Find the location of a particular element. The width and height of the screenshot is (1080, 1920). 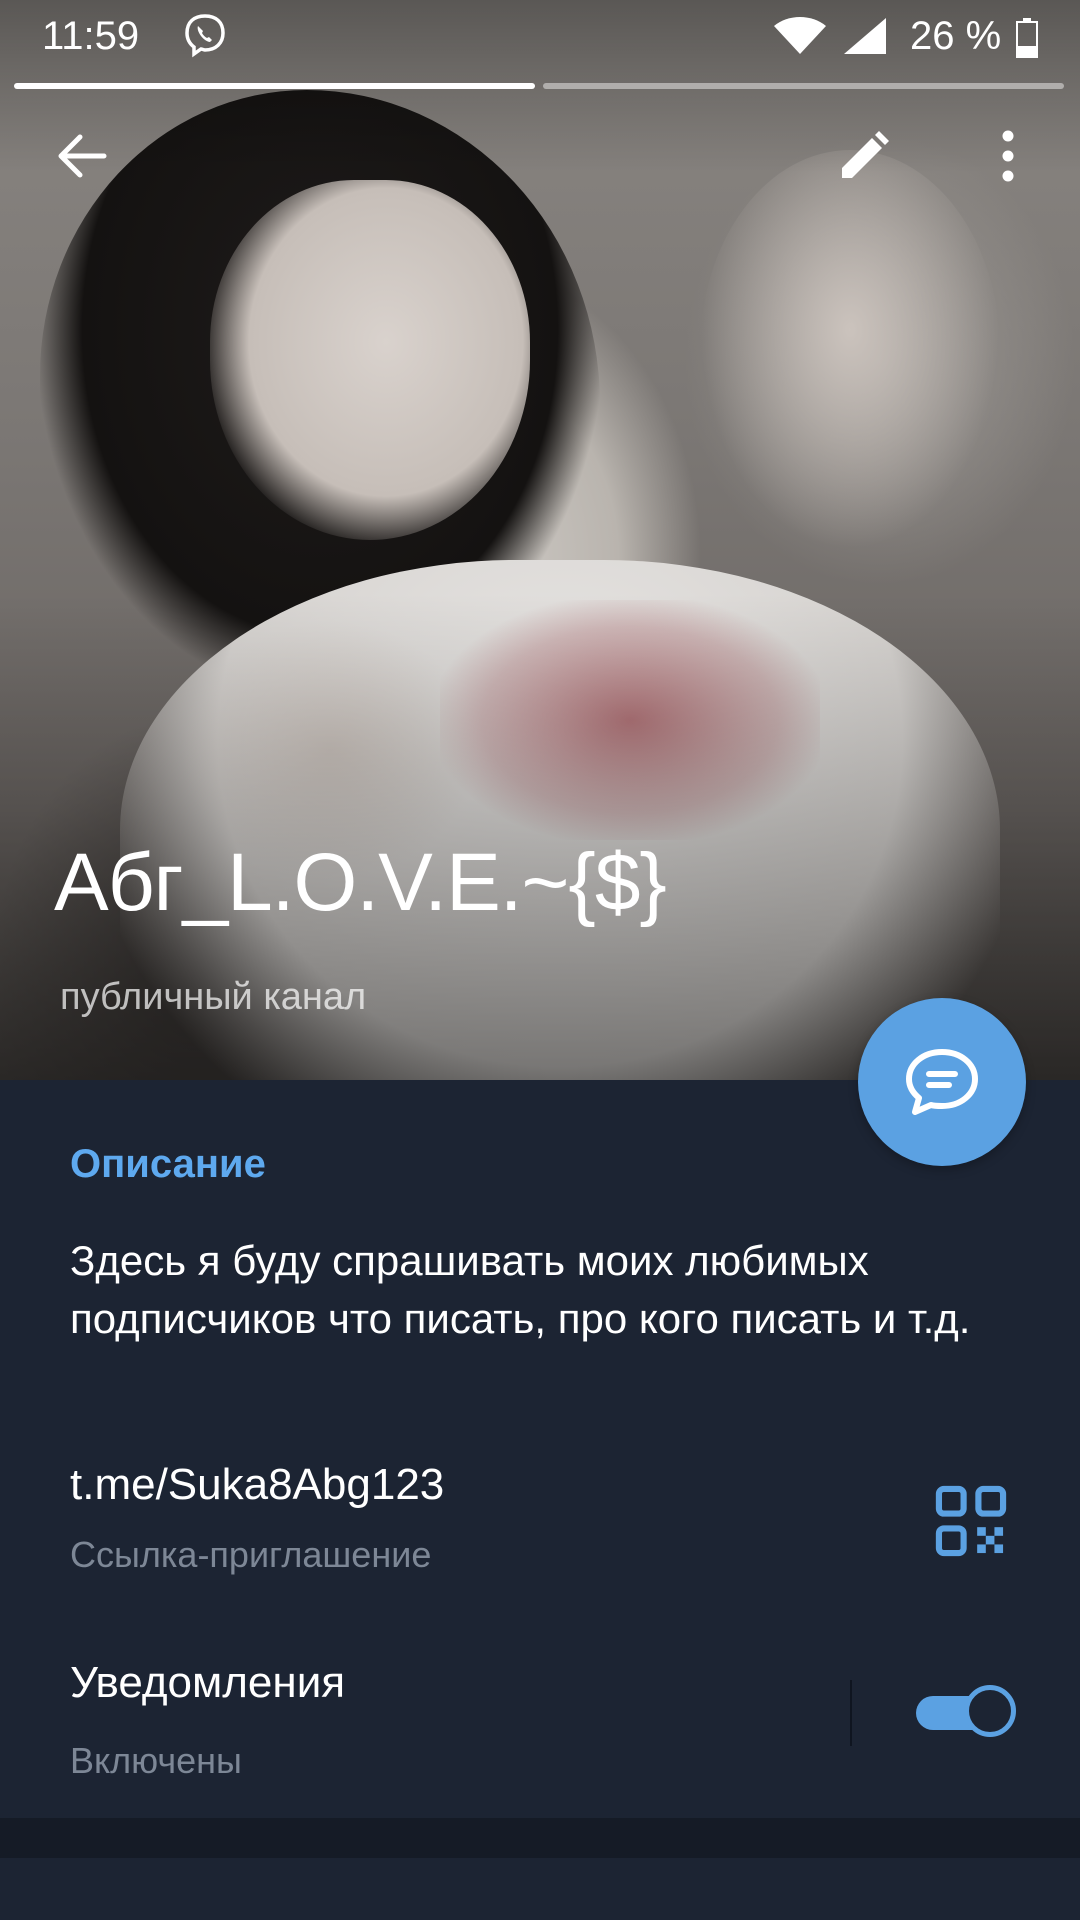

invite-link: t.me/Suka8Abg123 is located at coordinates (257, 1485).